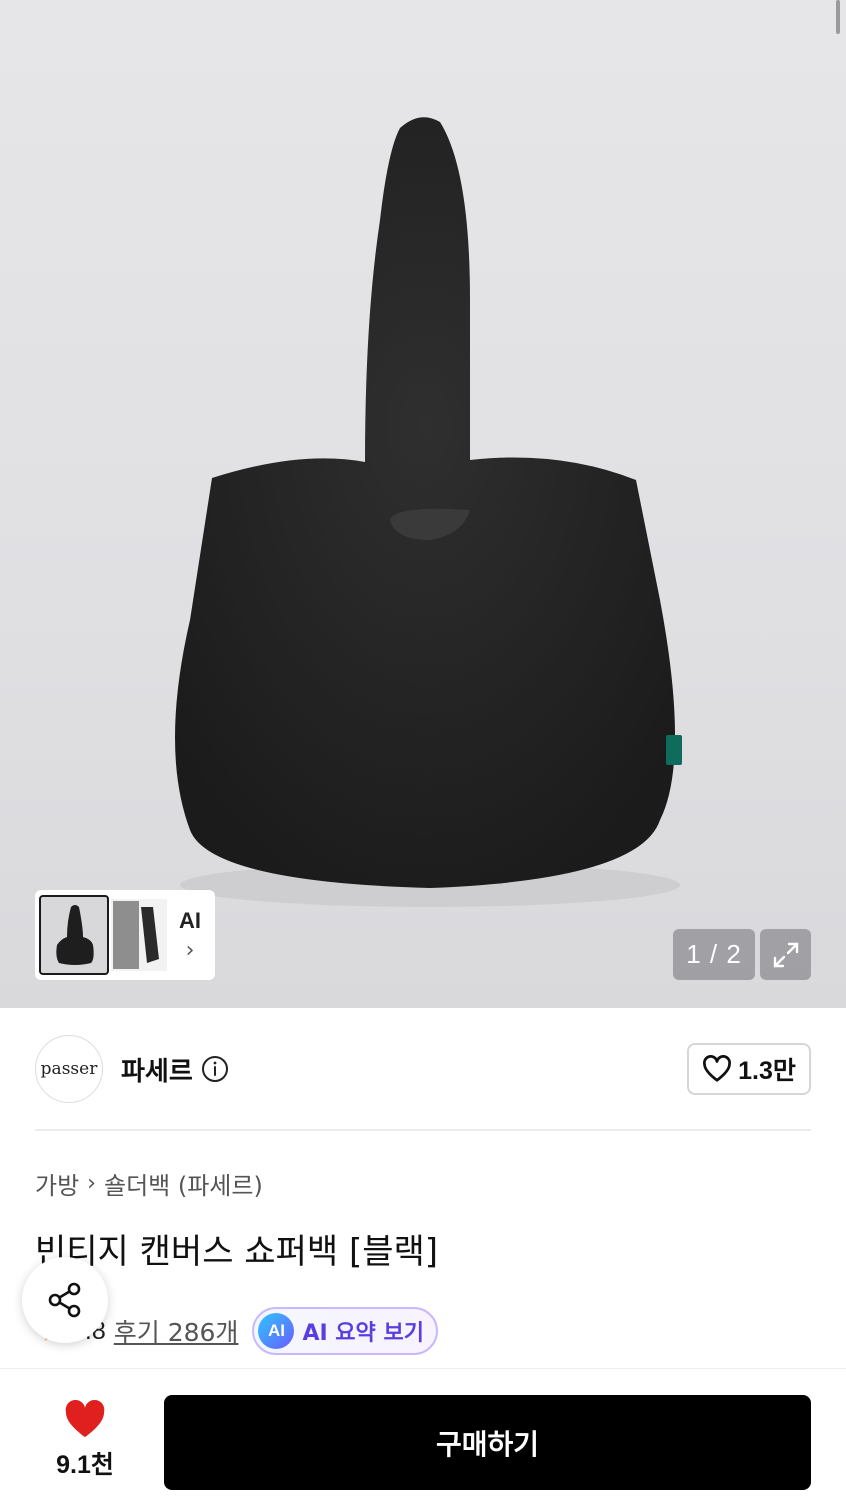  I want to click on scrollbar, so click(838, 17).